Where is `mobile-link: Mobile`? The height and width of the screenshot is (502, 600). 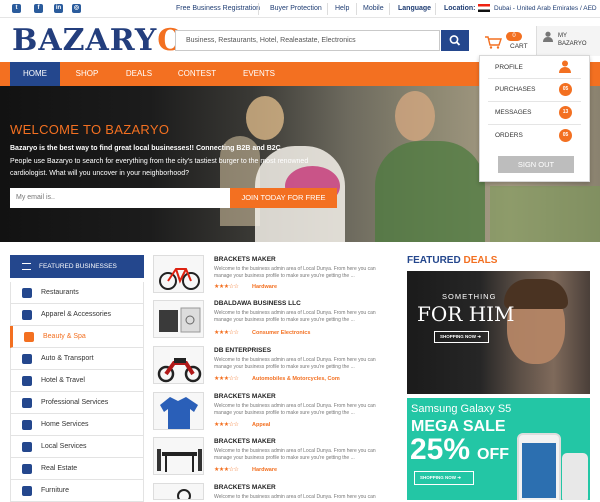
mobile-link: Mobile is located at coordinates (373, 8).